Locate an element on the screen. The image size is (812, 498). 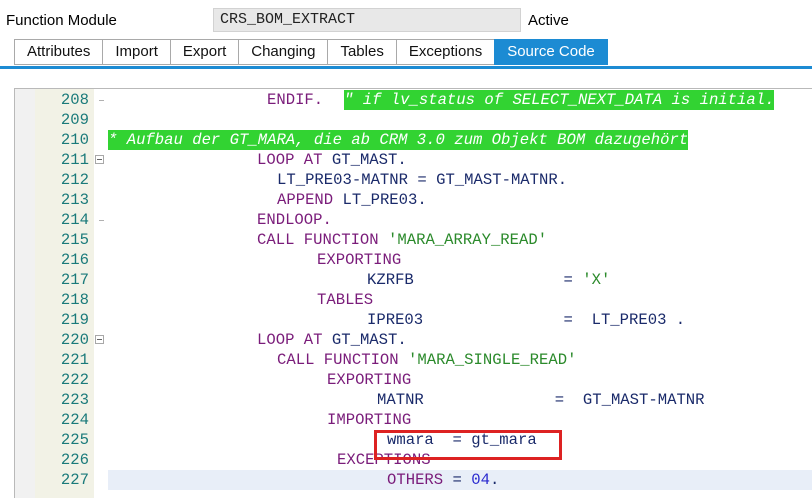
code-line: 209 is located at coordinates (413, 120).